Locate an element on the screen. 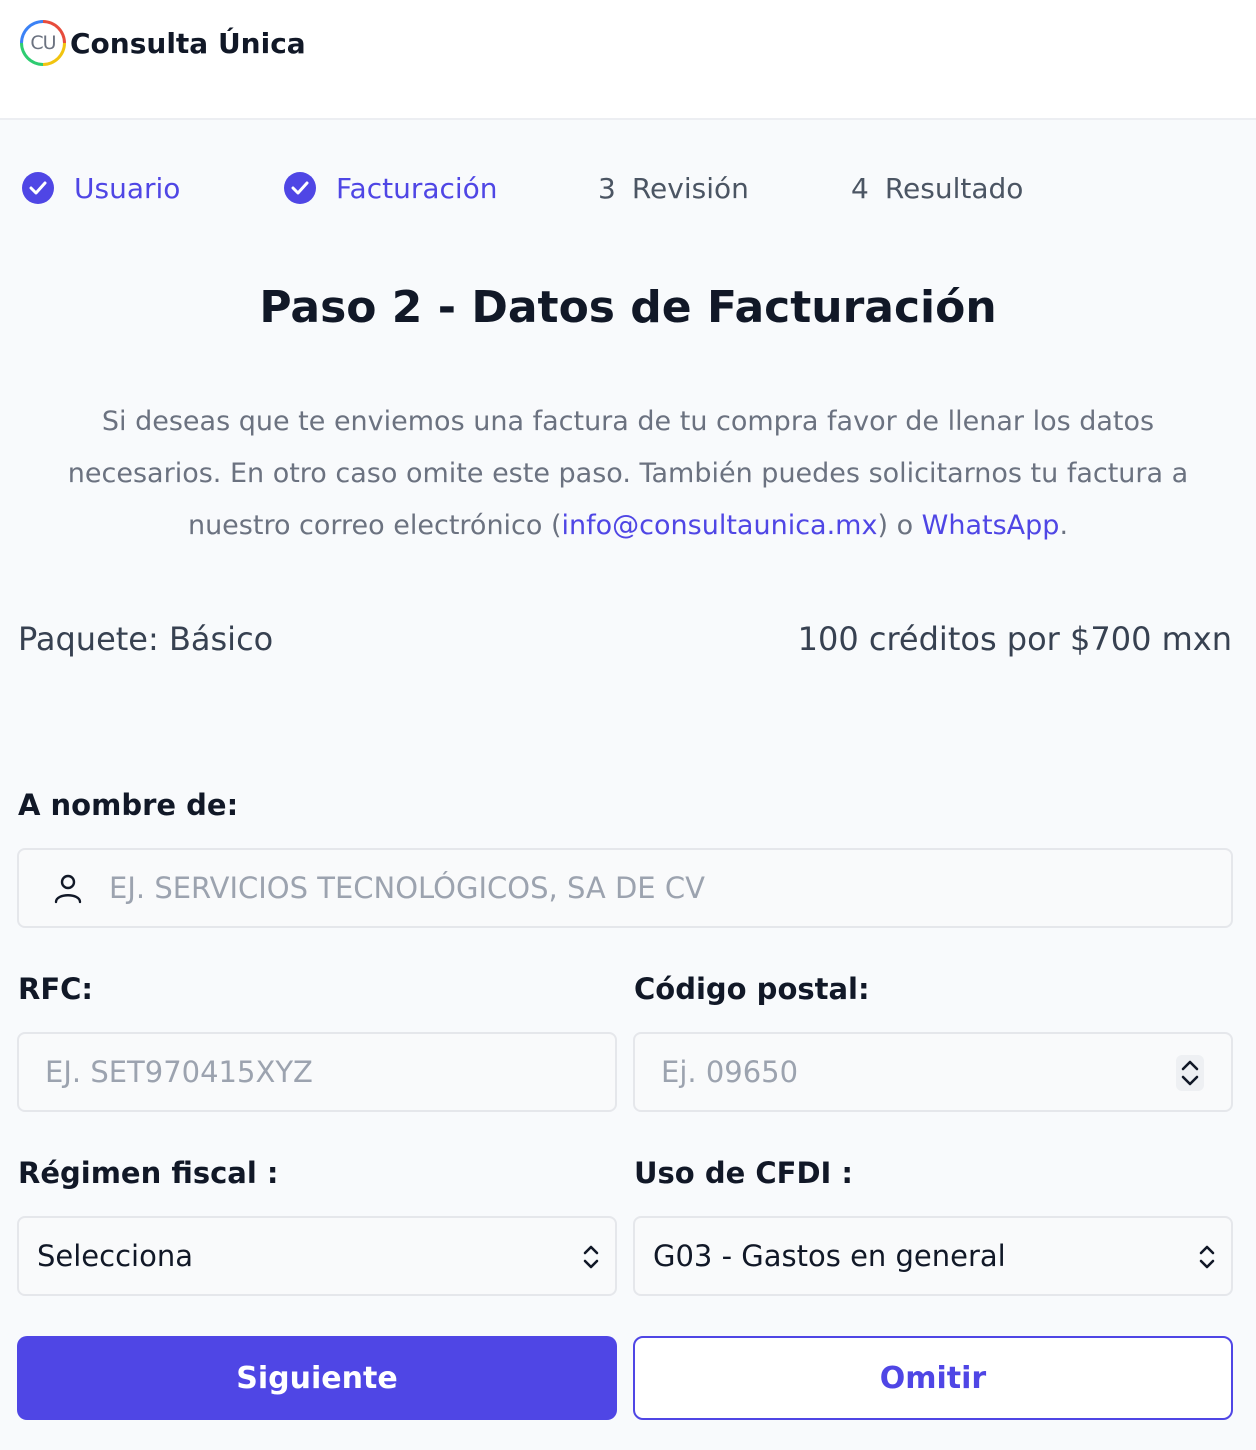 The height and width of the screenshot is (1450, 1256). step-resultado: 4 Resultado is located at coordinates (937, 188).